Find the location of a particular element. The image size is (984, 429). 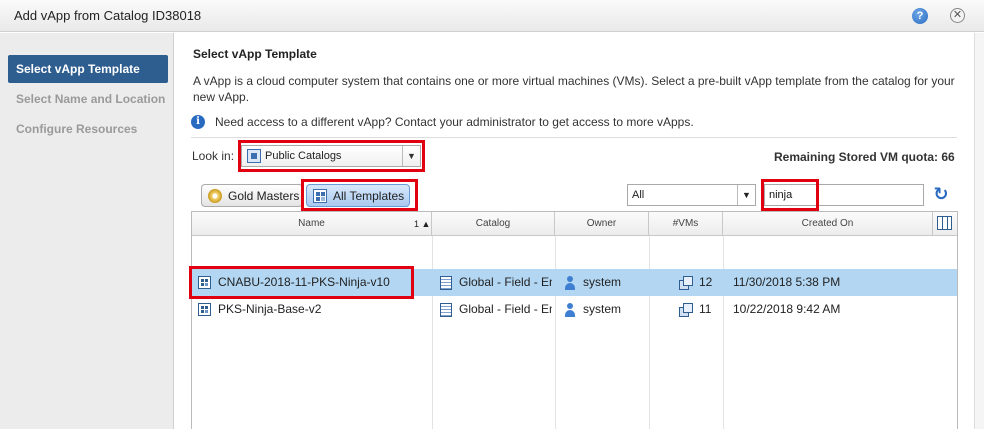

disc-icon is located at coordinates (215, 195).